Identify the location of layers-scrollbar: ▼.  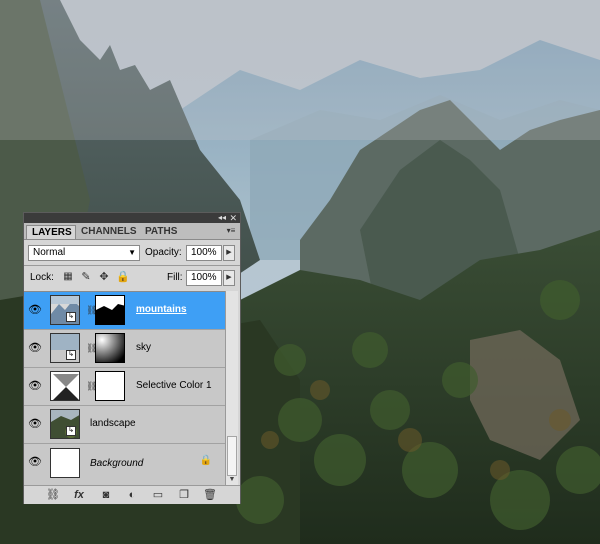
(231, 388).